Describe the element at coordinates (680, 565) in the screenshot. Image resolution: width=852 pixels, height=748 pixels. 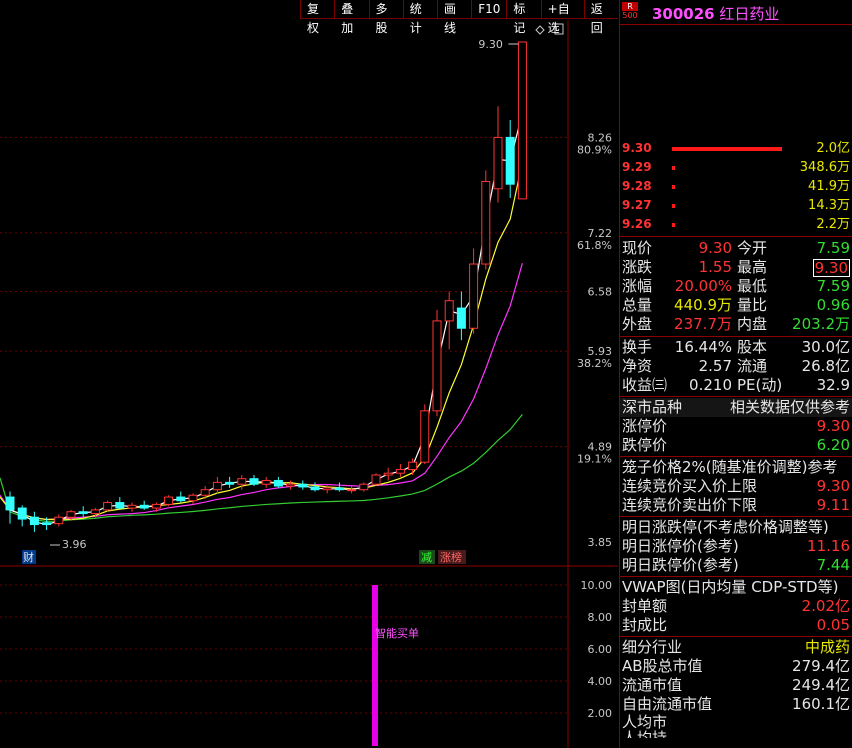
I see `tomorrow-down-label: 明日跌停价(参考)` at that location.